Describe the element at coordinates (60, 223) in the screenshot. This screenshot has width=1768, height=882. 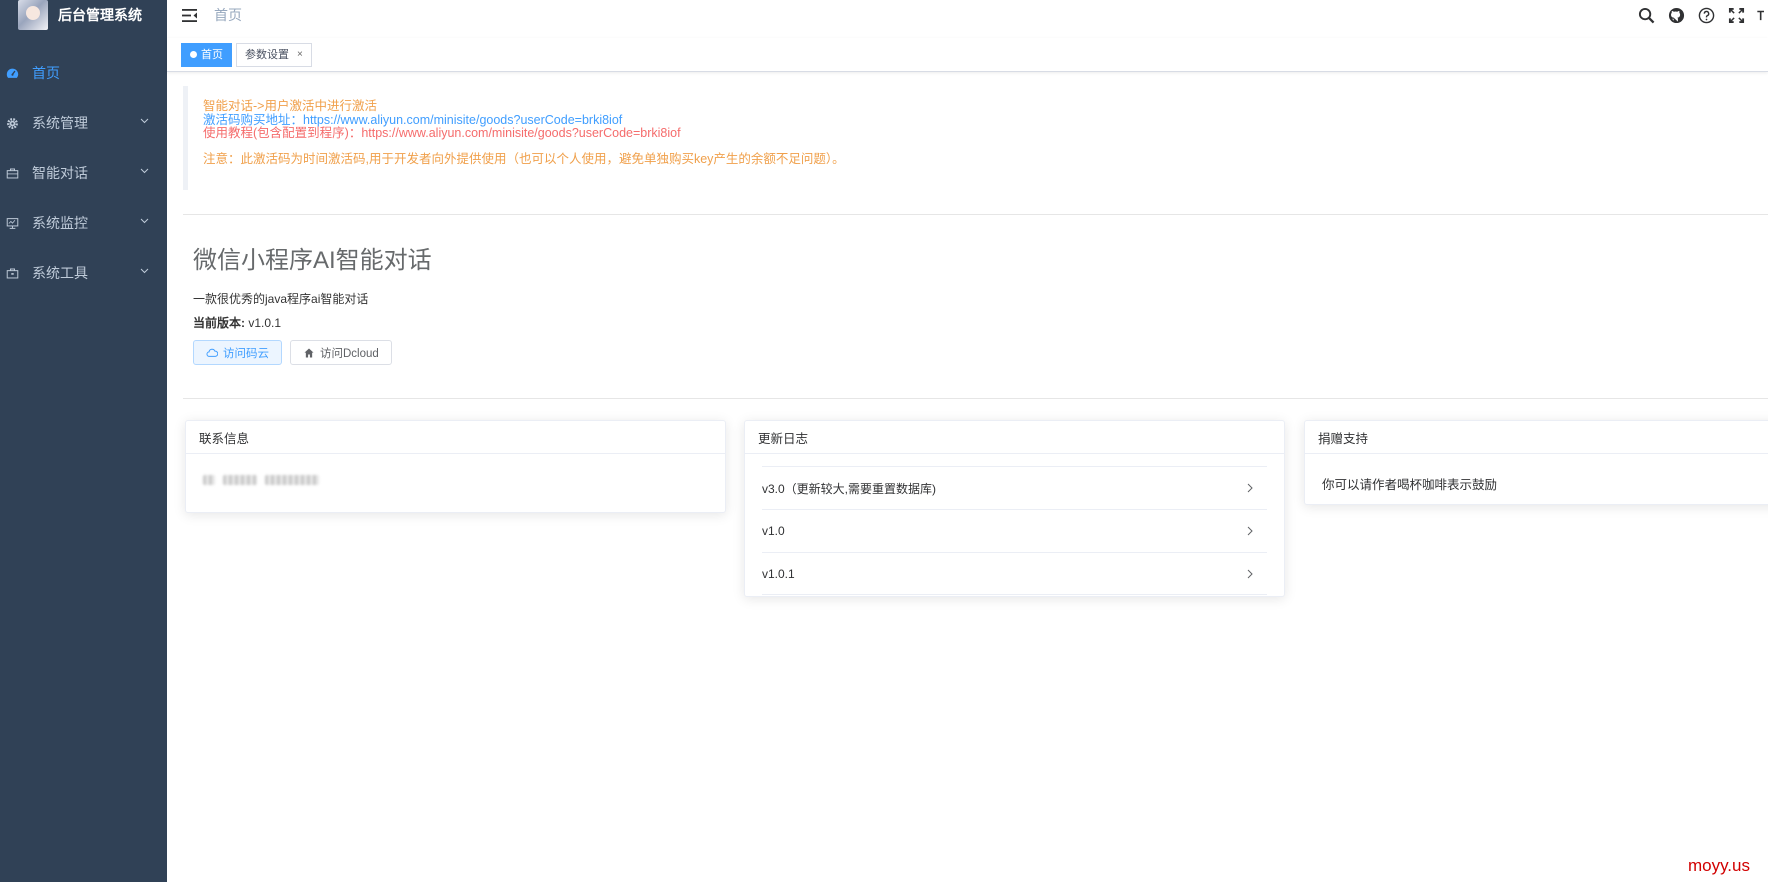
I see `sidebar-item-label: 系统监控` at that location.